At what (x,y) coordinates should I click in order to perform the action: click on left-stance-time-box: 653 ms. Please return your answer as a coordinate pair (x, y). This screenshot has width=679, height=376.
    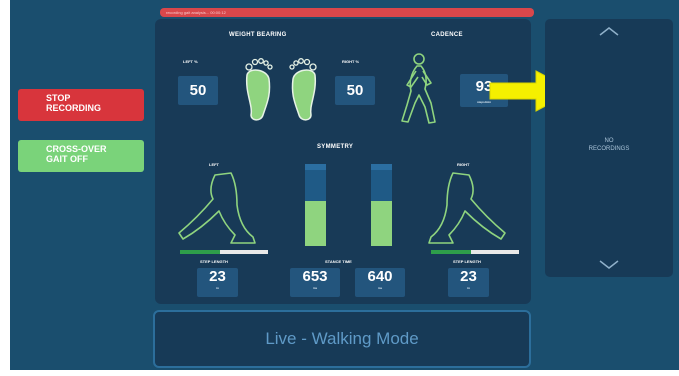
    Looking at the image, I should click on (315, 282).